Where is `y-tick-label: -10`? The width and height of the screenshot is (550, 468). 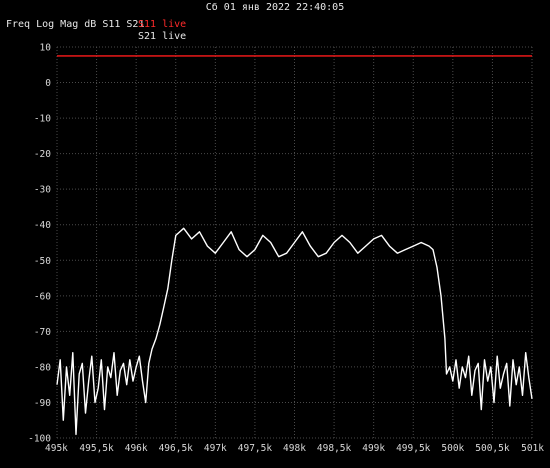
y-tick-label: -10 is located at coordinates (42, 119).